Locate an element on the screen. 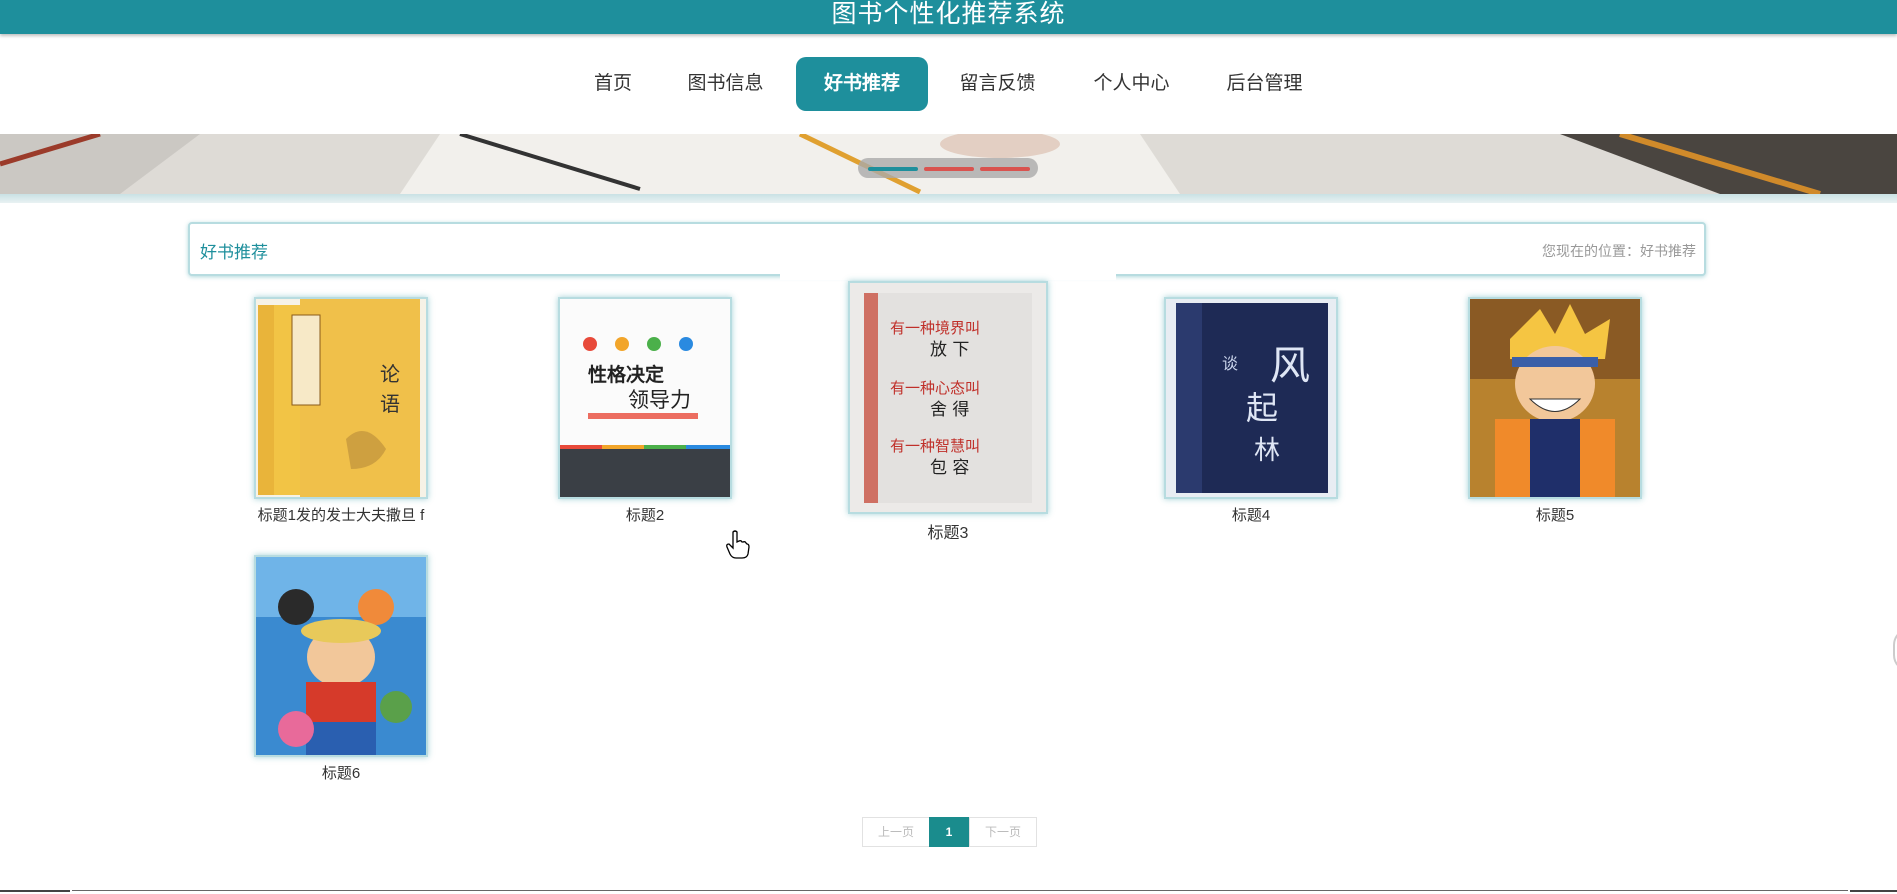 Image resolution: width=1897 pixels, height=894 pixels. breadcrumb: 您现在的位置：好书推荐 is located at coordinates (1619, 251).